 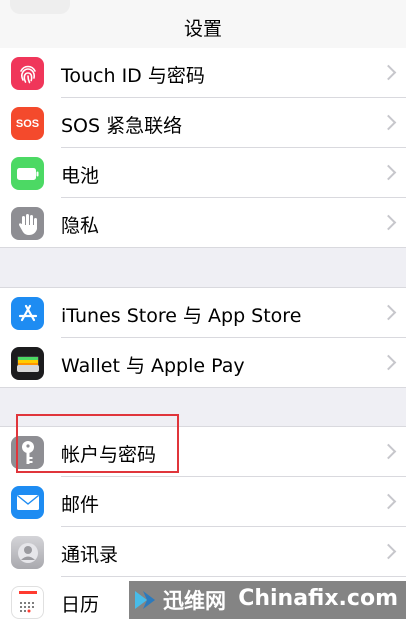 What do you see at coordinates (194, 601) in the screenshot?
I see `watermark-brand: 迅维网` at bounding box center [194, 601].